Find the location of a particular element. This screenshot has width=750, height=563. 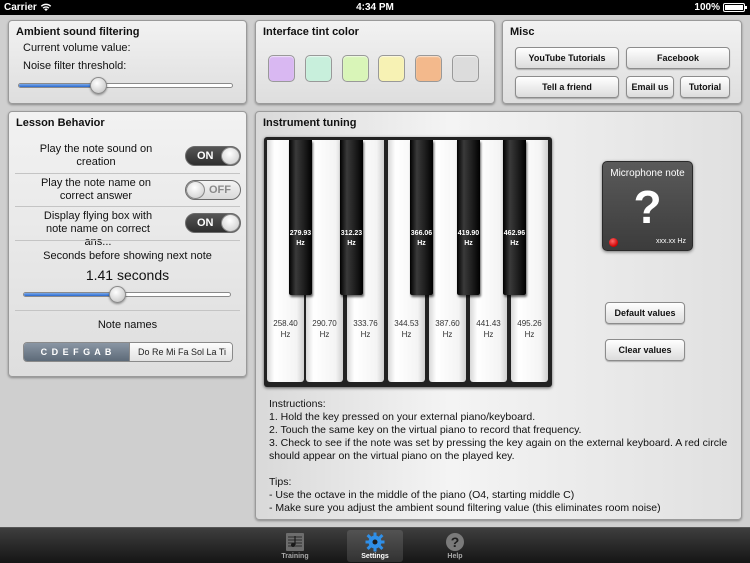

lesson-title: Lesson Behavior is located at coordinates (60, 123).